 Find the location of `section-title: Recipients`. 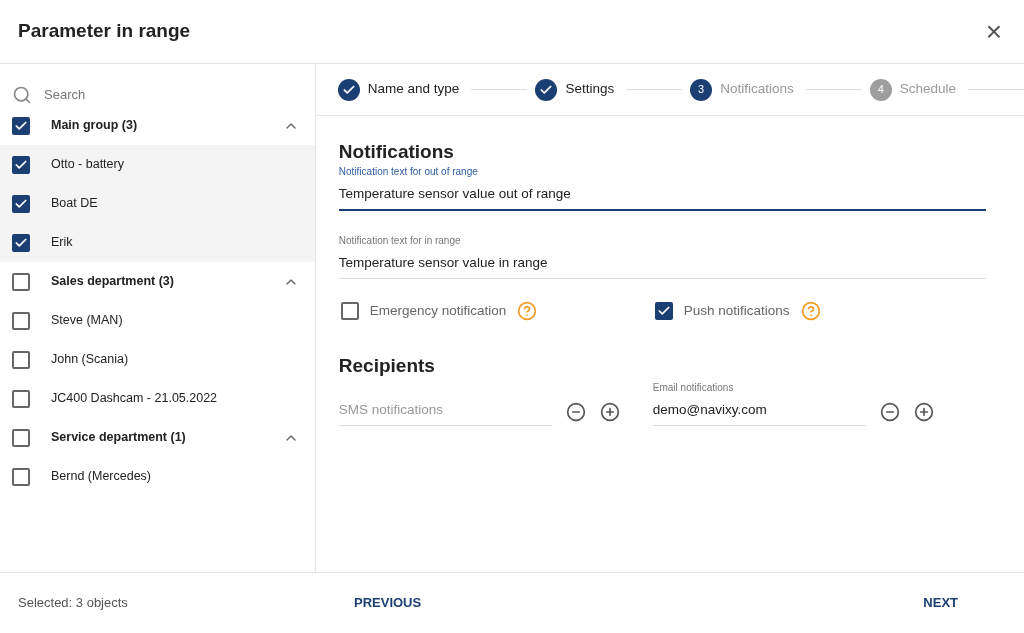

section-title: Recipients is located at coordinates (386, 365).